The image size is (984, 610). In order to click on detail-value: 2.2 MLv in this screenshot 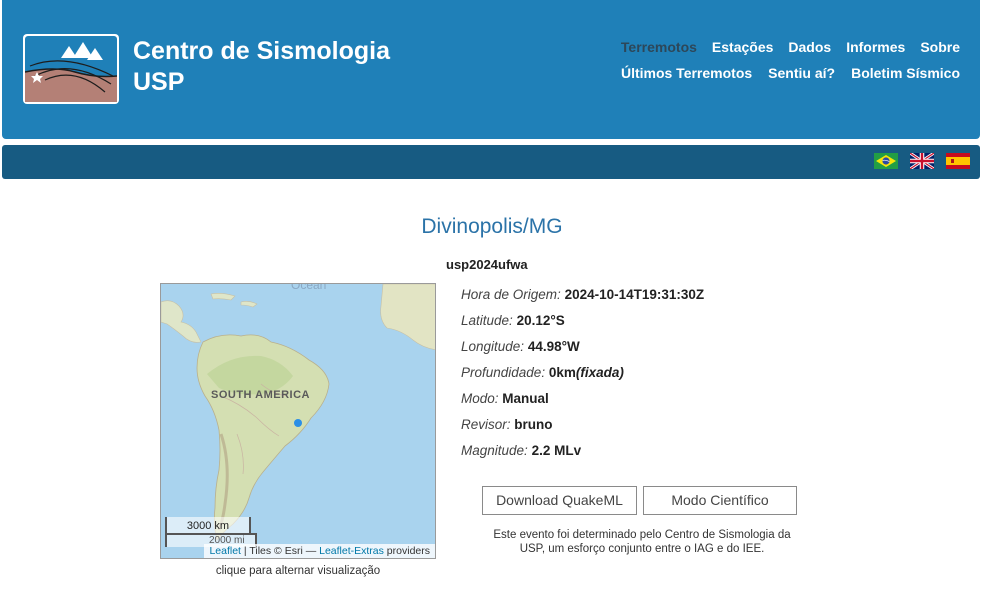, I will do `click(556, 450)`.